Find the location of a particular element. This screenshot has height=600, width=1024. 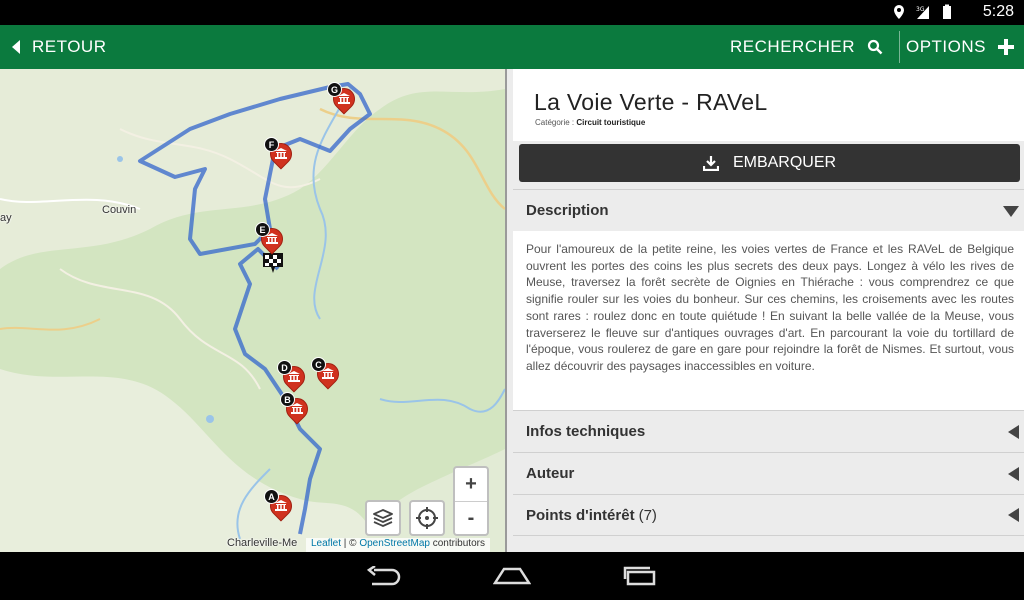

marker-label: E is located at coordinates (262, 229).